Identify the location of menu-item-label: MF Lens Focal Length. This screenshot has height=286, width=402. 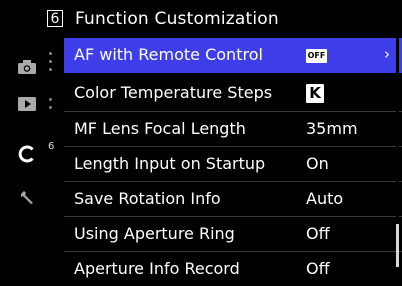
(160, 128).